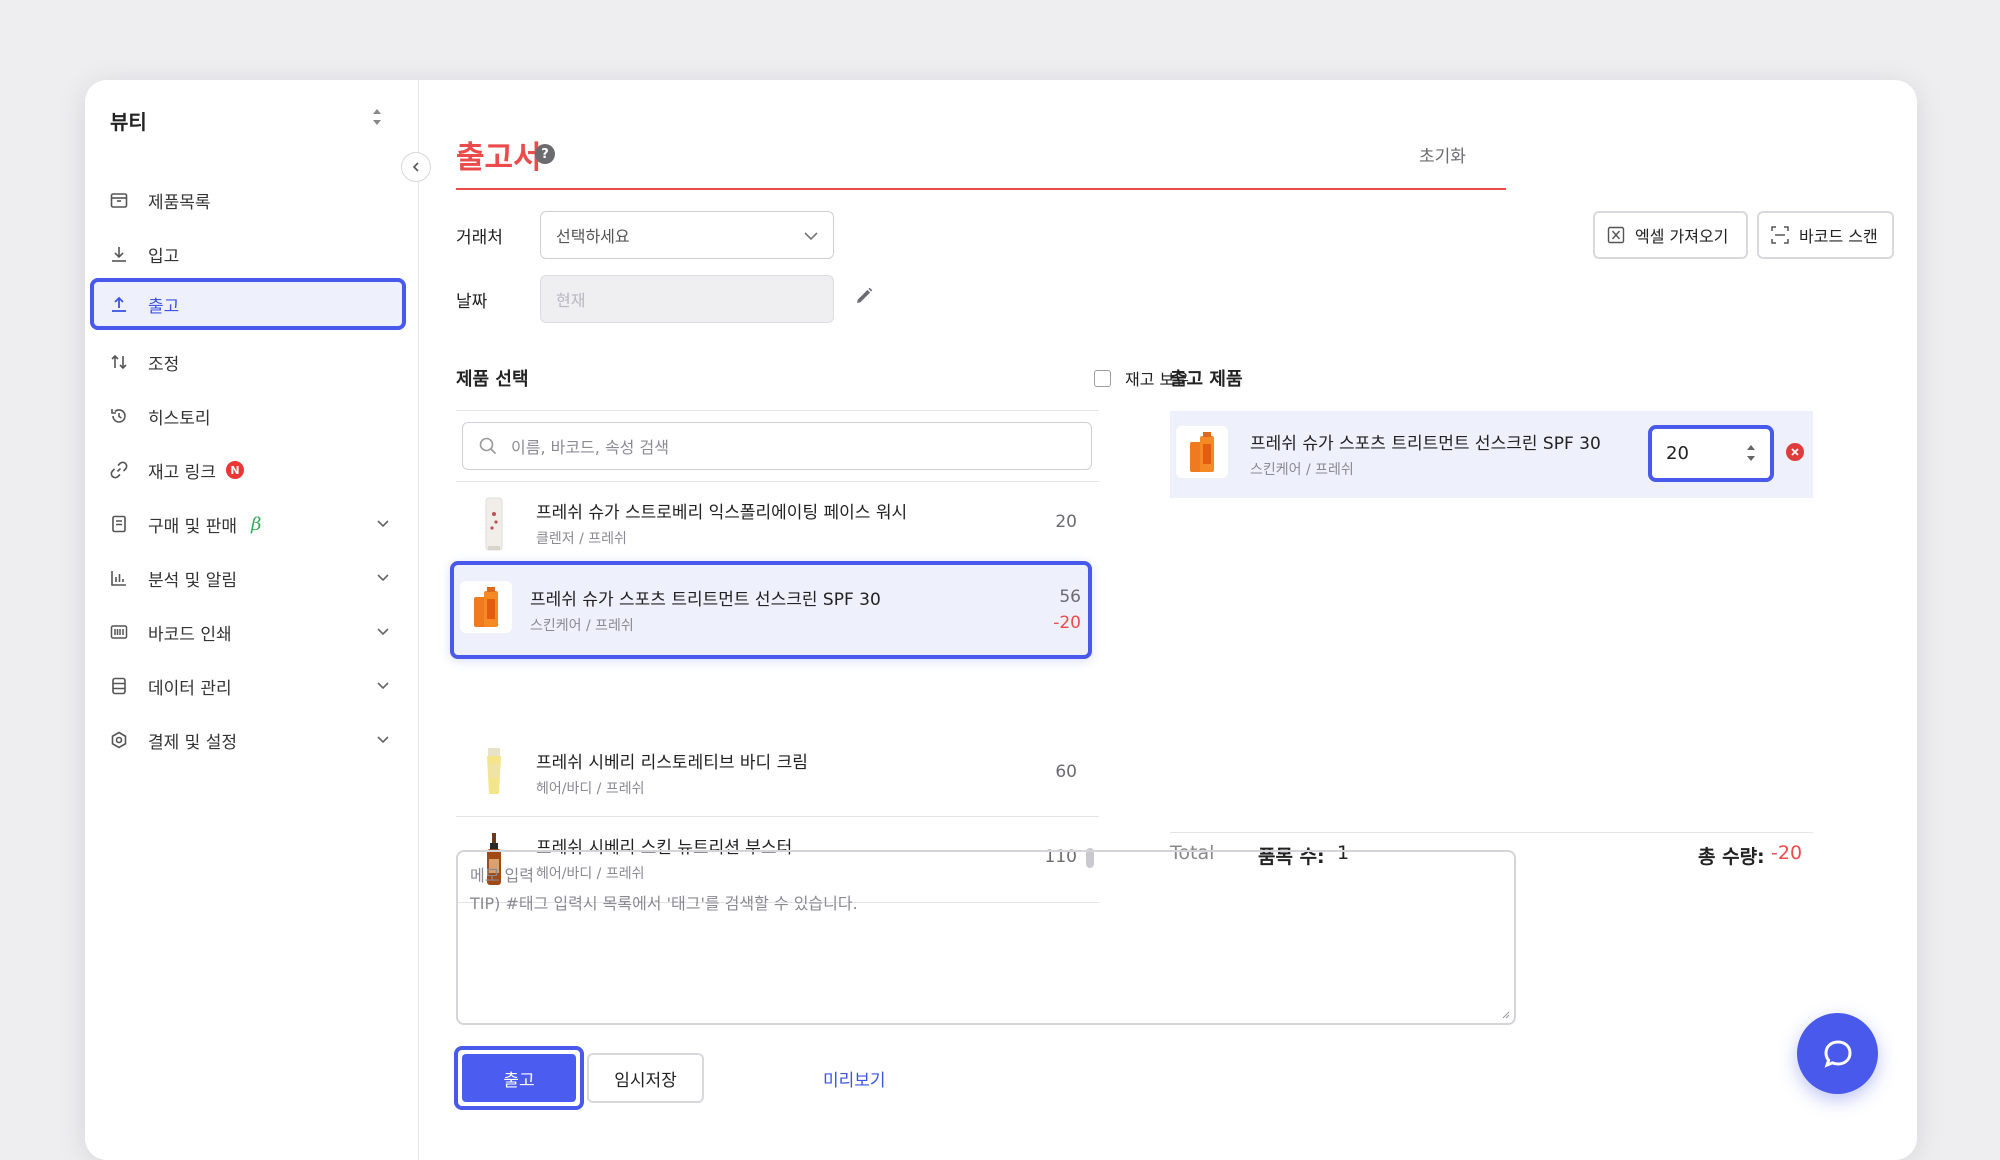 Image resolution: width=2000 pixels, height=1160 pixels. What do you see at coordinates (582, 626) in the screenshot?
I see `product-category: 스킨케어 / 프레쉬` at bounding box center [582, 626].